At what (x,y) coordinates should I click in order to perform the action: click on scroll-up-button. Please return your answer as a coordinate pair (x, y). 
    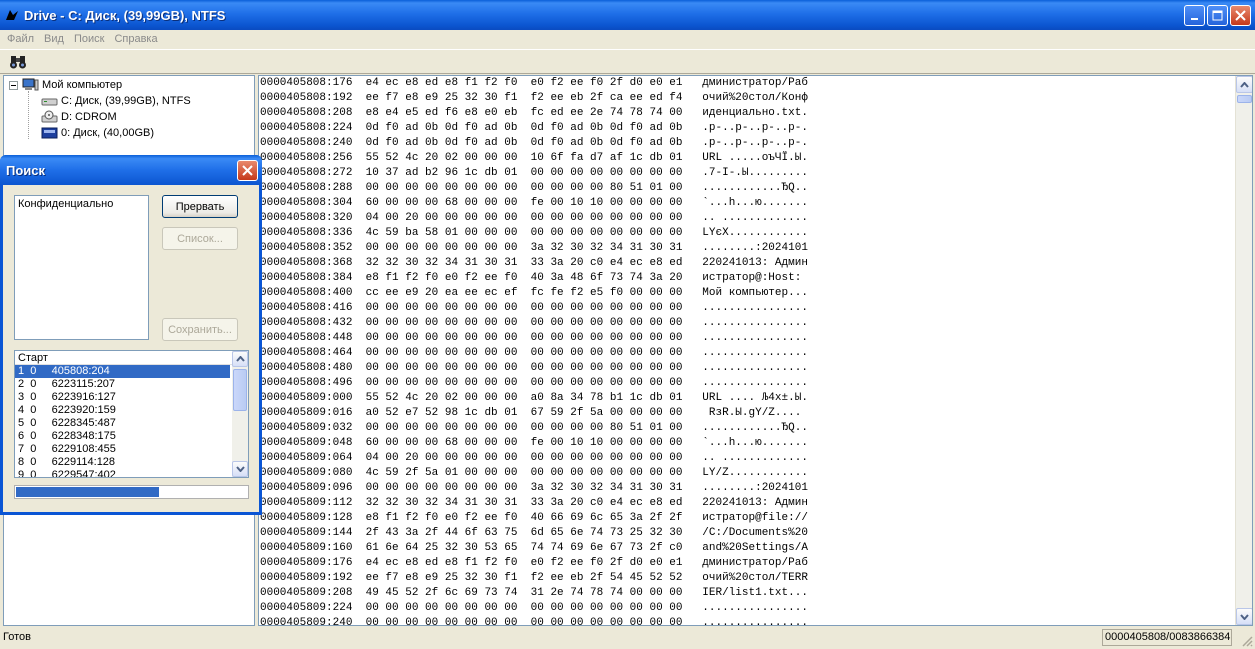
    Looking at the image, I should click on (1244, 84).